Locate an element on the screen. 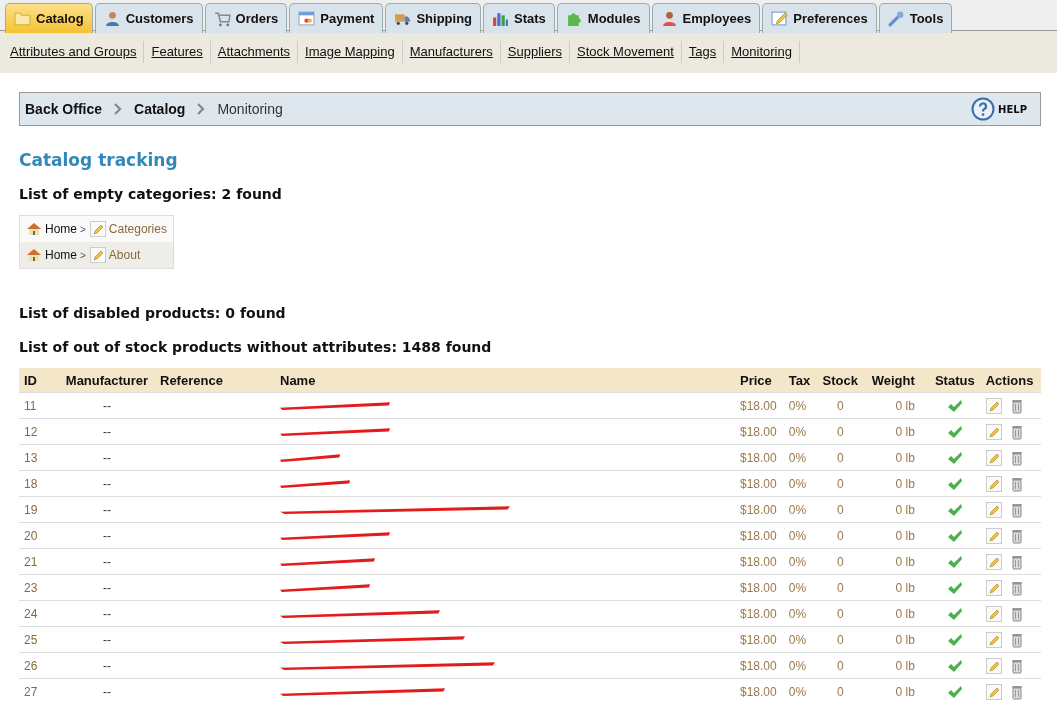 The width and height of the screenshot is (1057, 703). section-heading: List of disabled products: 0 found is located at coordinates (153, 313).